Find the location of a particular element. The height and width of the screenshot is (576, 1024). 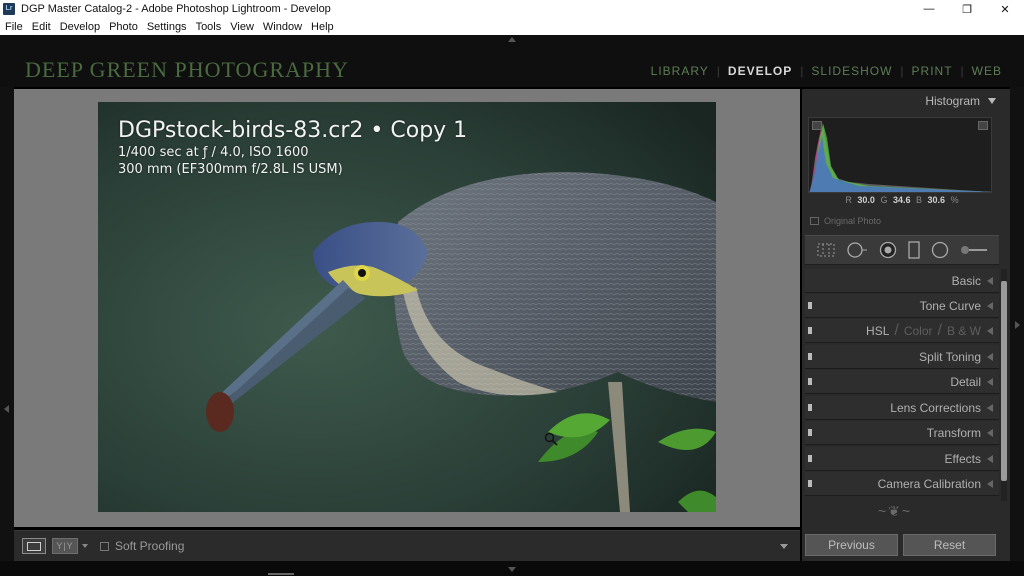

right-panel-edge is located at coordinates (1017, 324).